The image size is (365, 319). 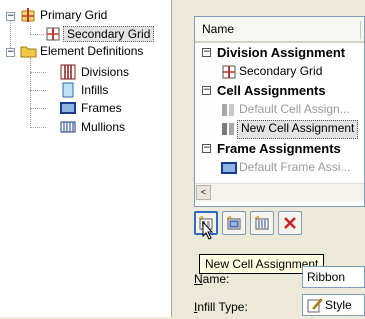 I want to click on name-label-accelerator: N, so click(x=198, y=279).